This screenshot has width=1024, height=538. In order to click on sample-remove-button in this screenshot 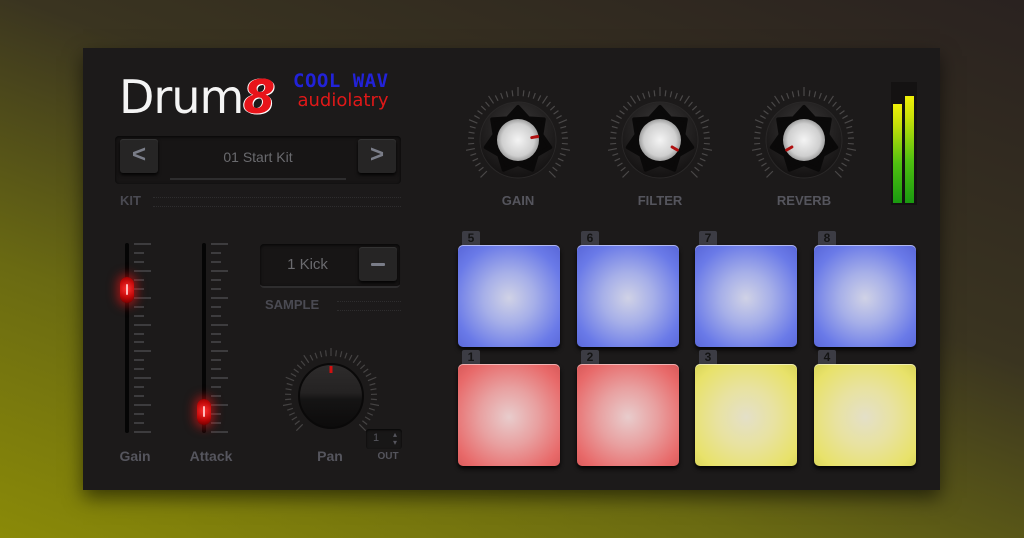, I will do `click(378, 264)`.